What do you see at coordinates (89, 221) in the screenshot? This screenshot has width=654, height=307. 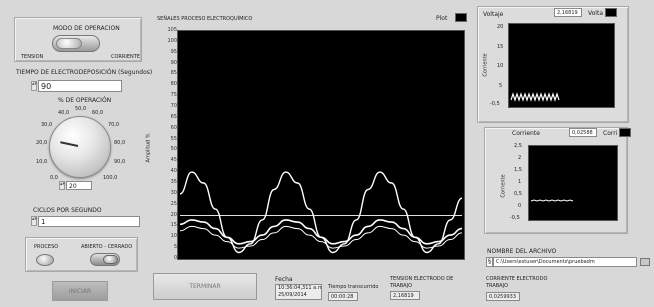 I see `cycles-input: 1` at bounding box center [89, 221].